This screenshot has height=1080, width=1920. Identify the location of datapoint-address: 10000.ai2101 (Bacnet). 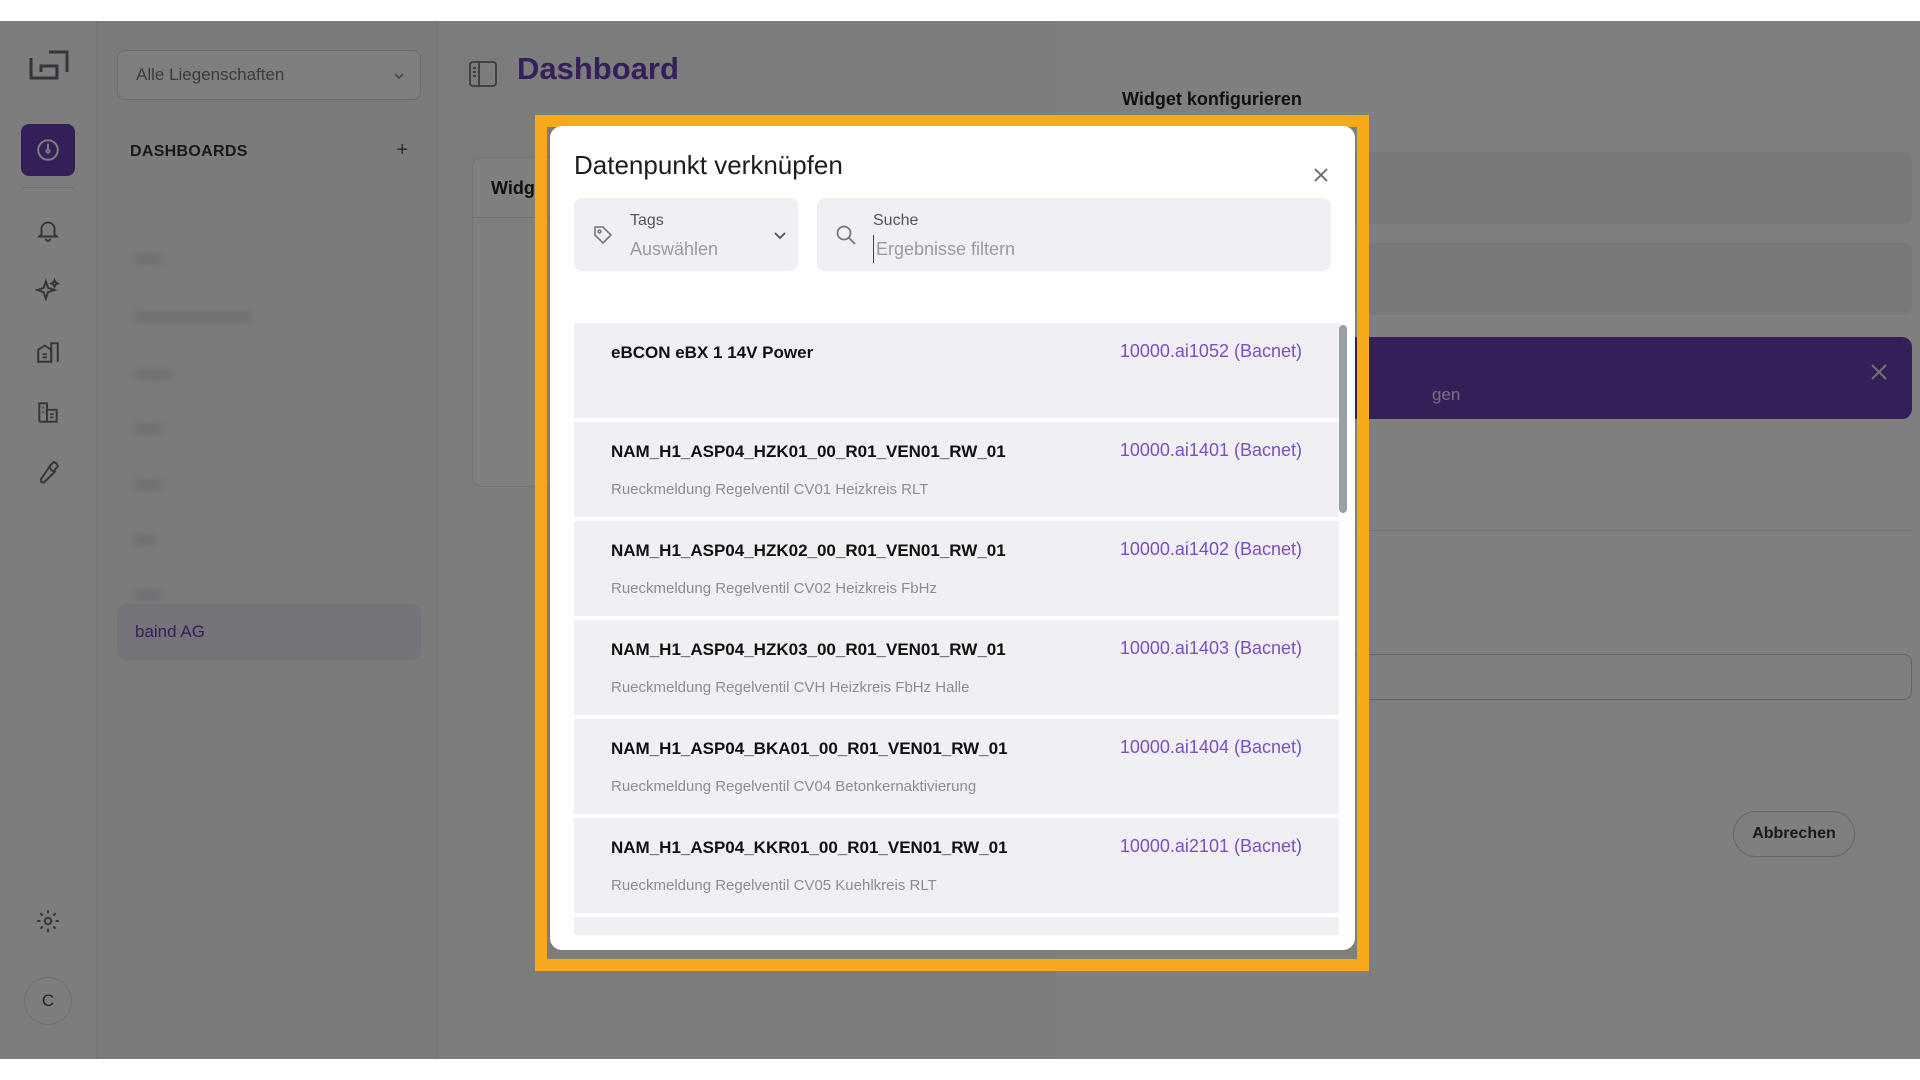
(1210, 846).